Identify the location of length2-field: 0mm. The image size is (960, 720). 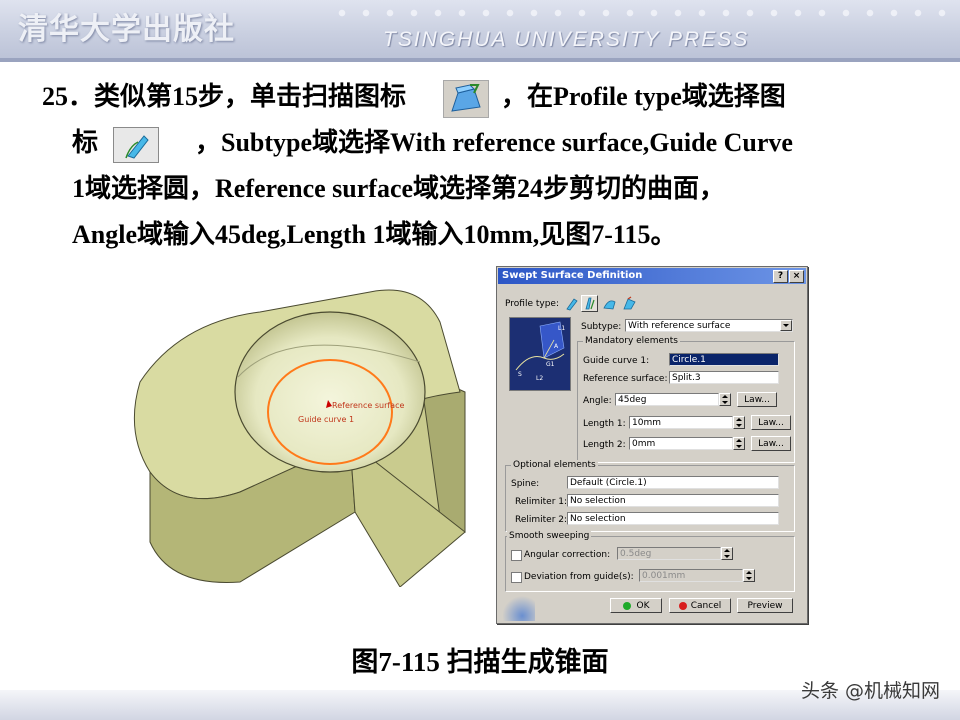
(681, 443).